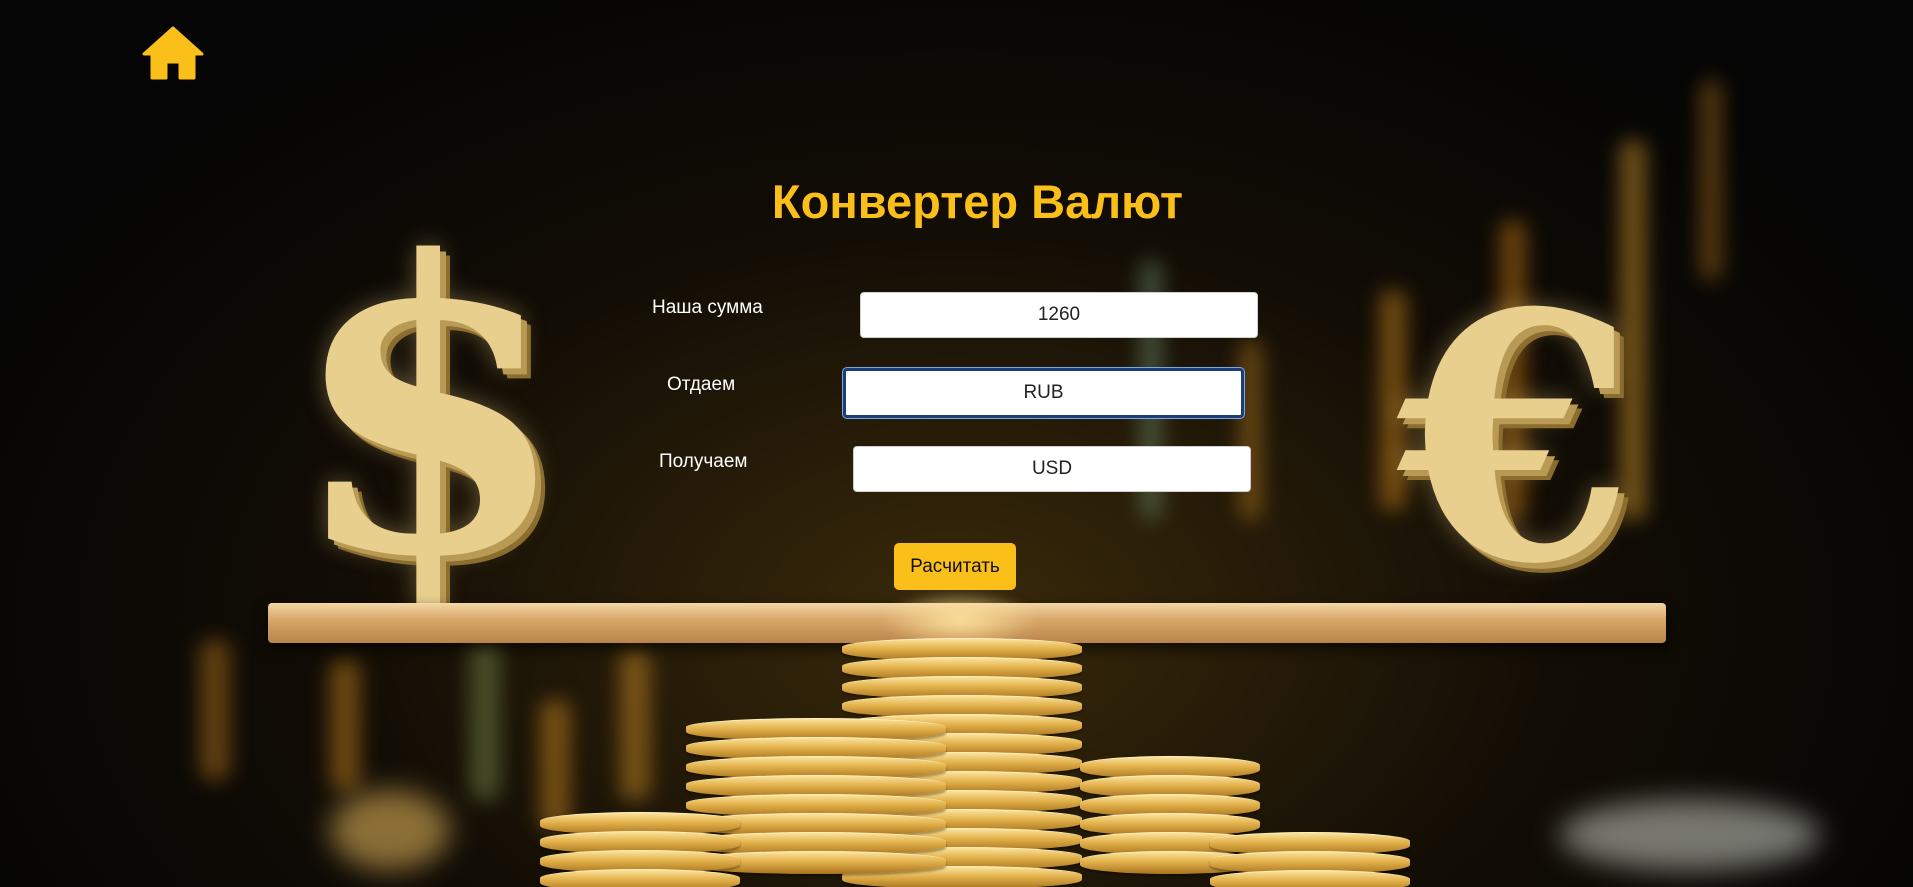  What do you see at coordinates (1516, 439) in the screenshot?
I see `euro-sign-sculpture: €` at bounding box center [1516, 439].